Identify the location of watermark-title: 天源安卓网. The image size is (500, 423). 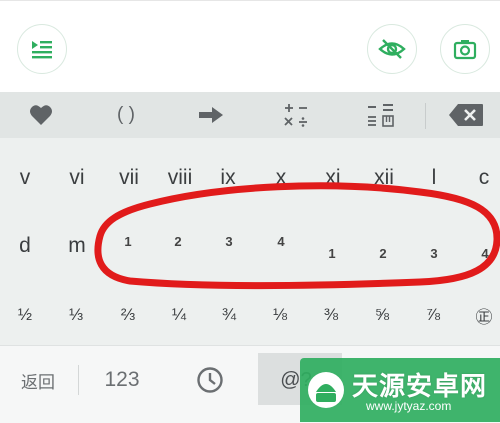
(420, 386).